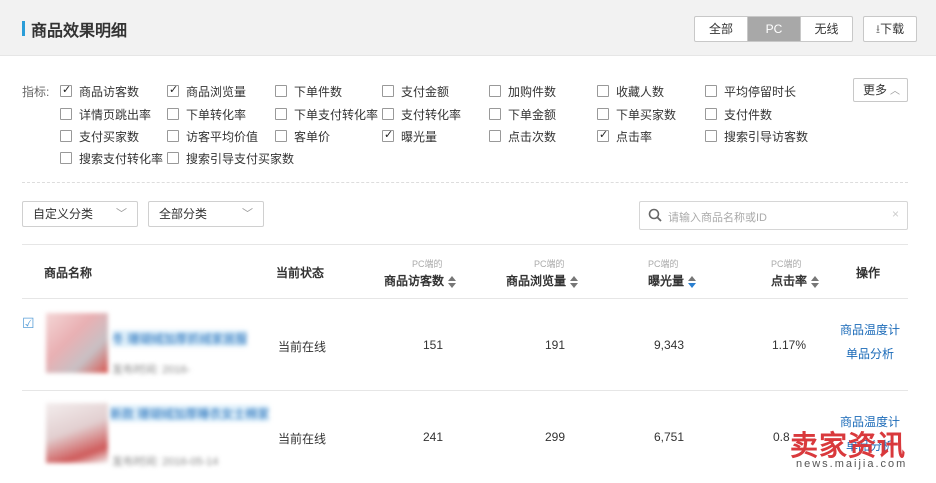  What do you see at coordinates (36, 92) in the screenshot?
I see `metrics-label: 指标:` at bounding box center [36, 92].